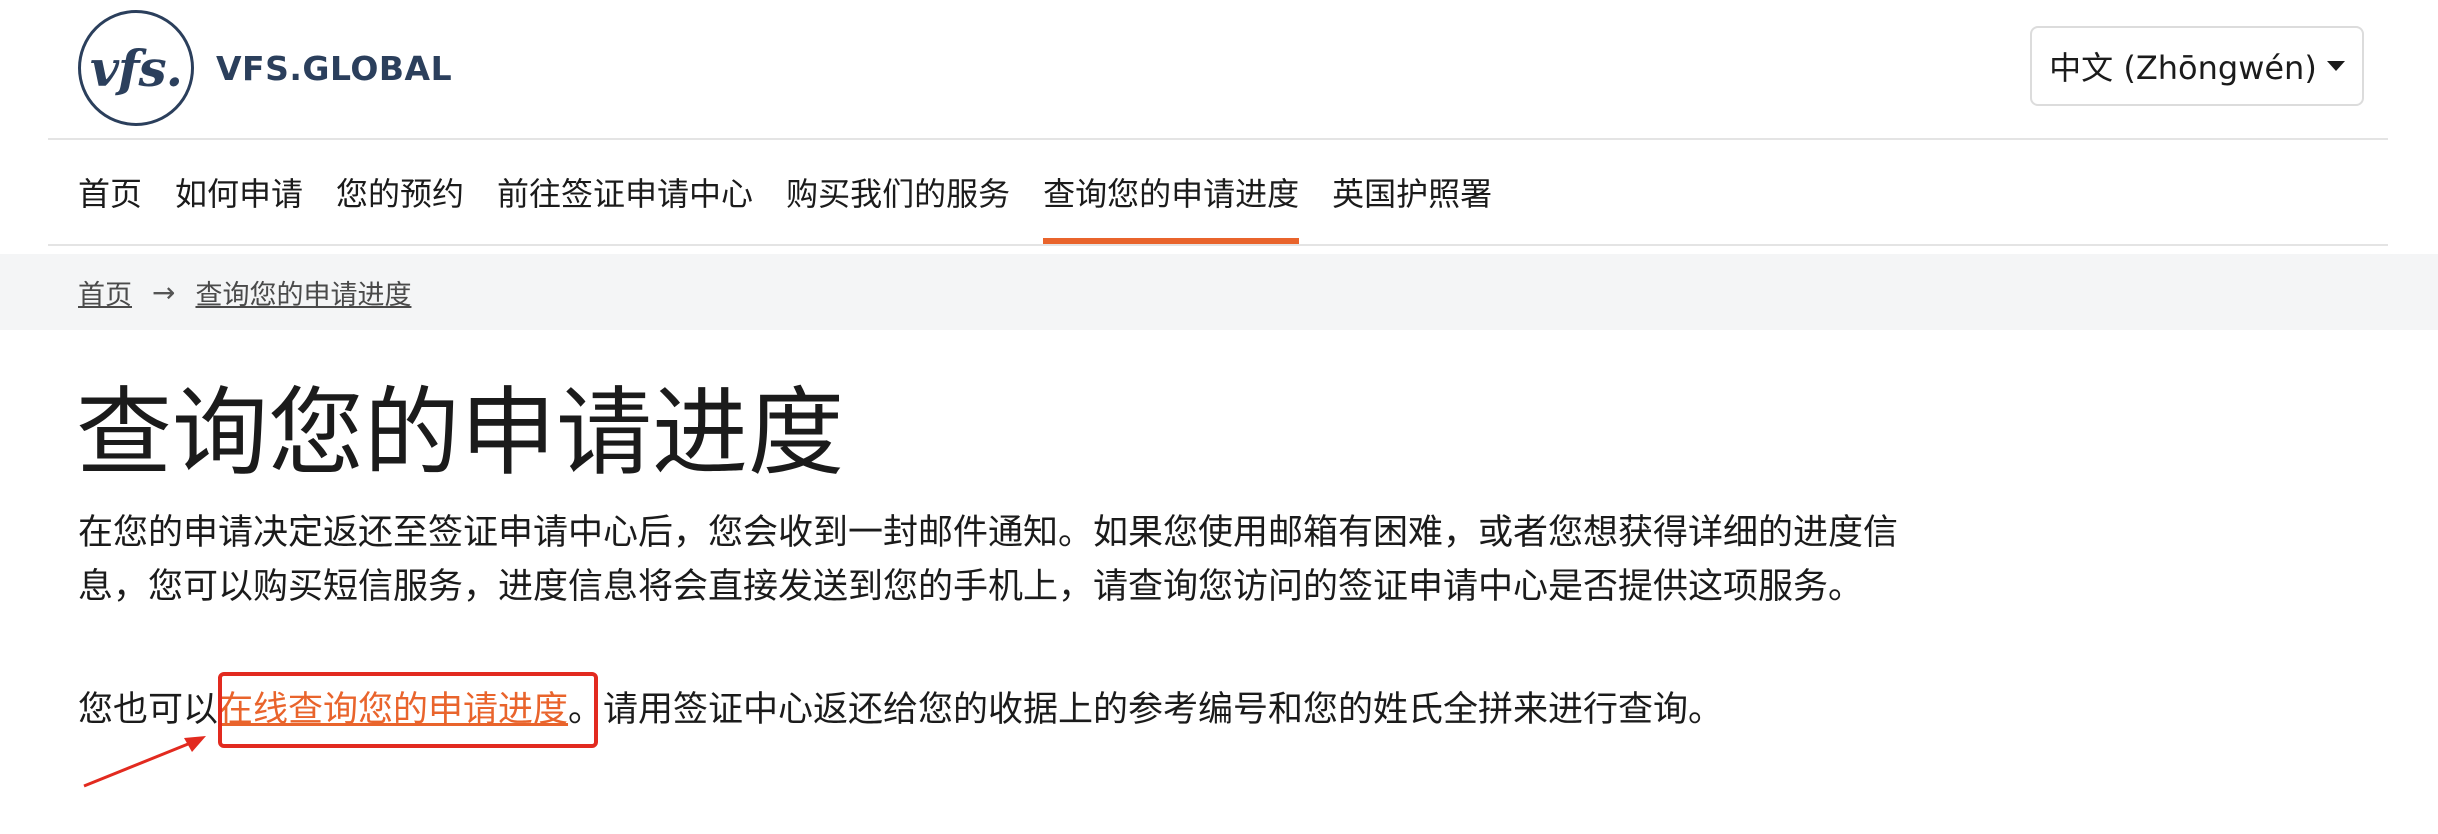 This screenshot has height=834, width=2438. Describe the element at coordinates (1412, 192) in the screenshot. I see `nav-item-hm-passport-office: 英国护照署` at that location.